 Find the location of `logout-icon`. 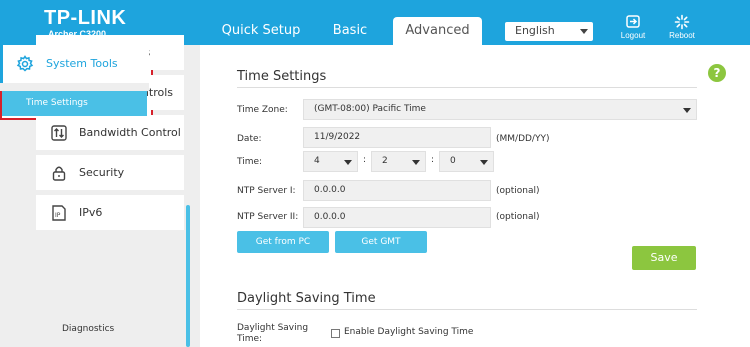

logout-icon is located at coordinates (633, 22).